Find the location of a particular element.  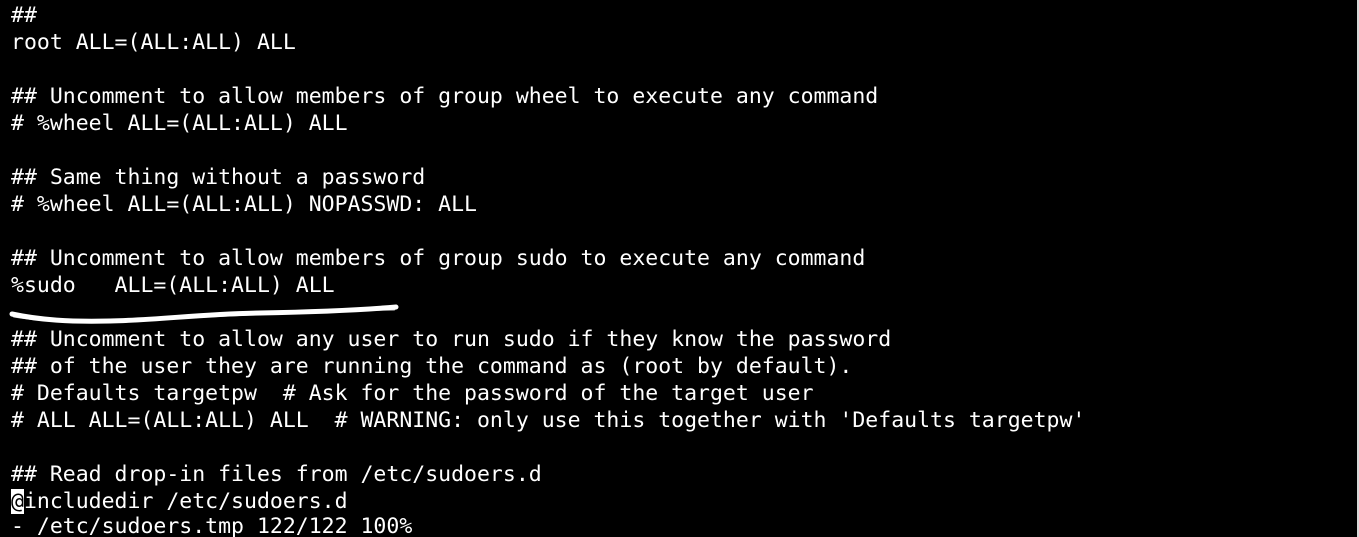

text-cursor: @ is located at coordinates (17, 501).